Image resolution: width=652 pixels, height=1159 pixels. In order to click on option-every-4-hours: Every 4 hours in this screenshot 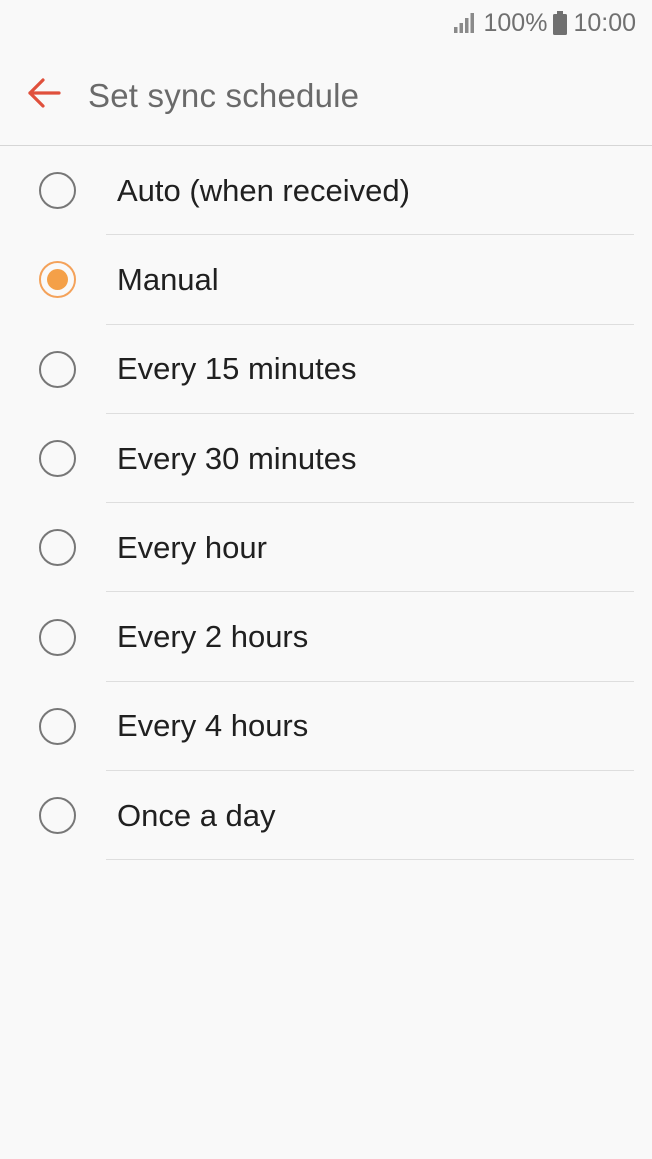, I will do `click(326, 727)`.